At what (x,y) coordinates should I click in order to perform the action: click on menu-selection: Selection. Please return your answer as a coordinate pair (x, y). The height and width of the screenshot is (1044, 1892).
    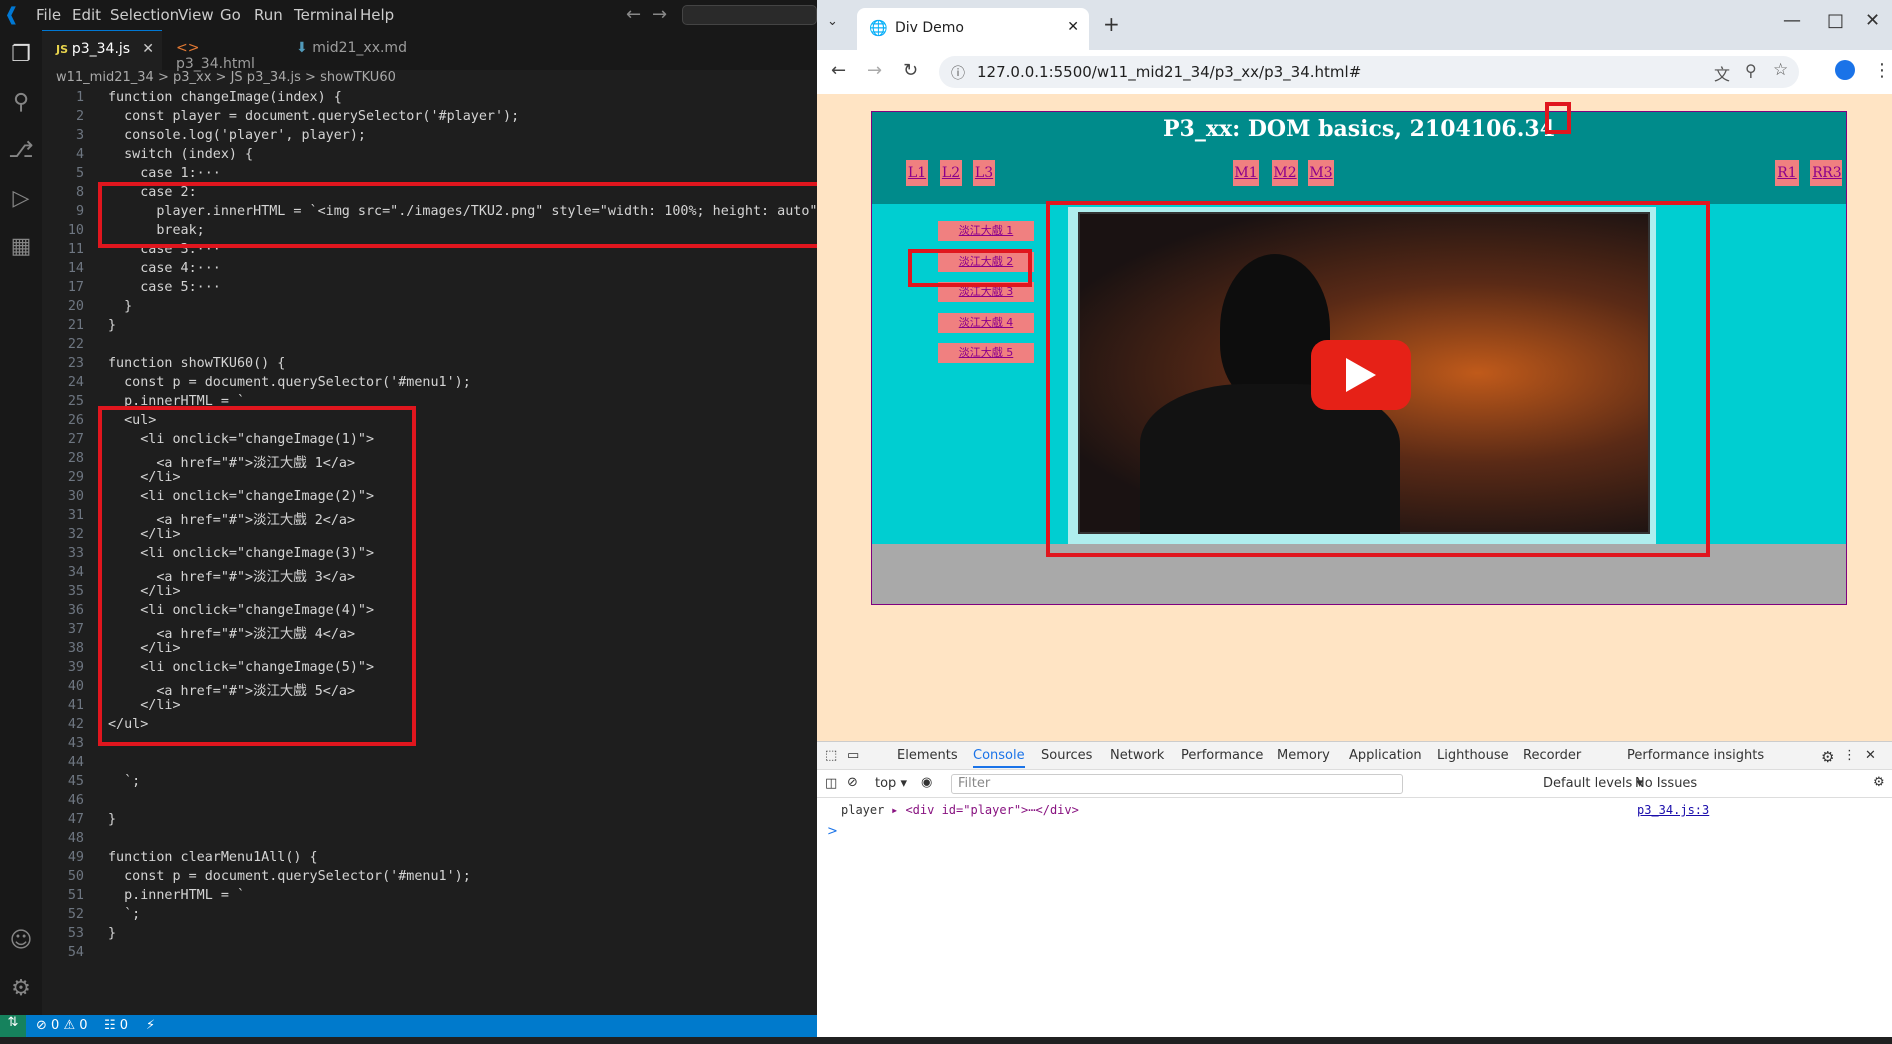
    Looking at the image, I should click on (144, 15).